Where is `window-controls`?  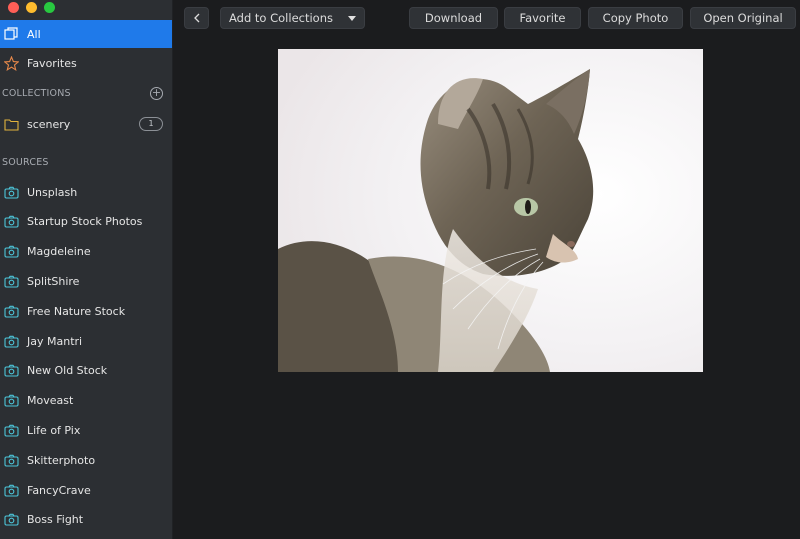 window-controls is located at coordinates (31, 7).